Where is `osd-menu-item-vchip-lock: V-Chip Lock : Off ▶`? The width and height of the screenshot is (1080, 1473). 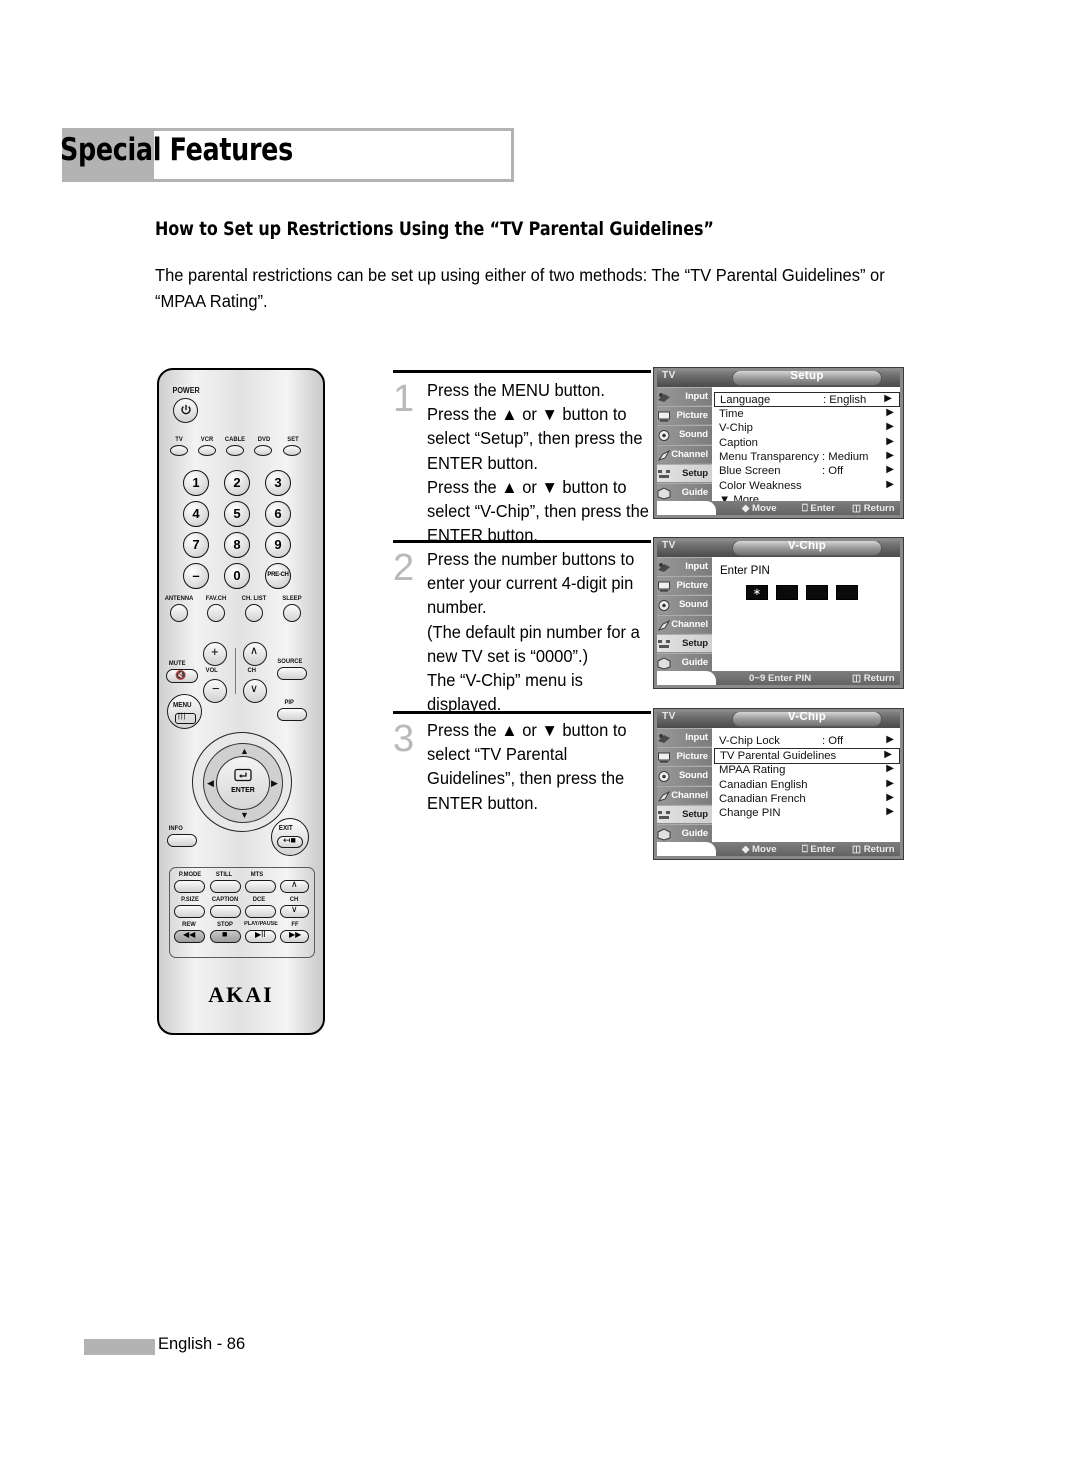 osd-menu-item-vchip-lock: V-Chip Lock : Off ▶ is located at coordinates (807, 741).